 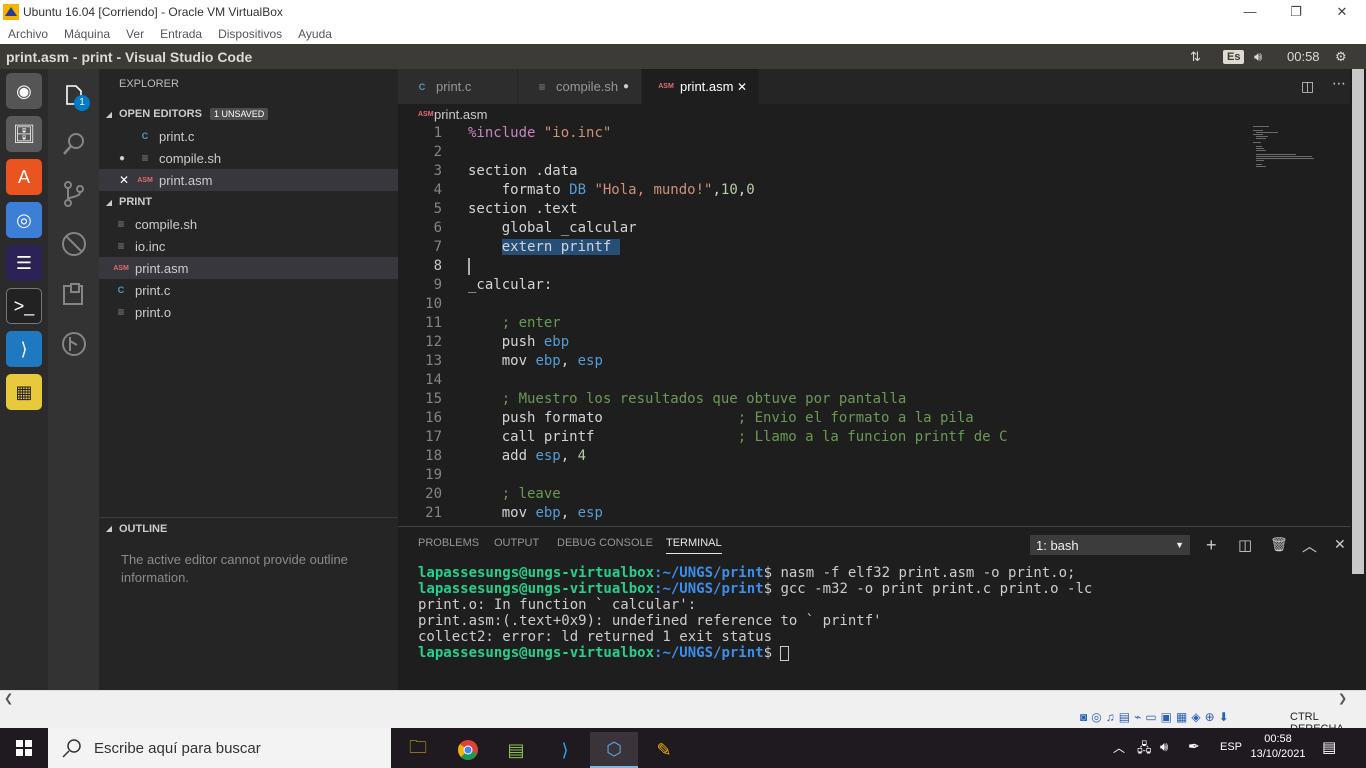 What do you see at coordinates (248, 224) in the screenshot?
I see `file-item: ≡ compile.sh` at bounding box center [248, 224].